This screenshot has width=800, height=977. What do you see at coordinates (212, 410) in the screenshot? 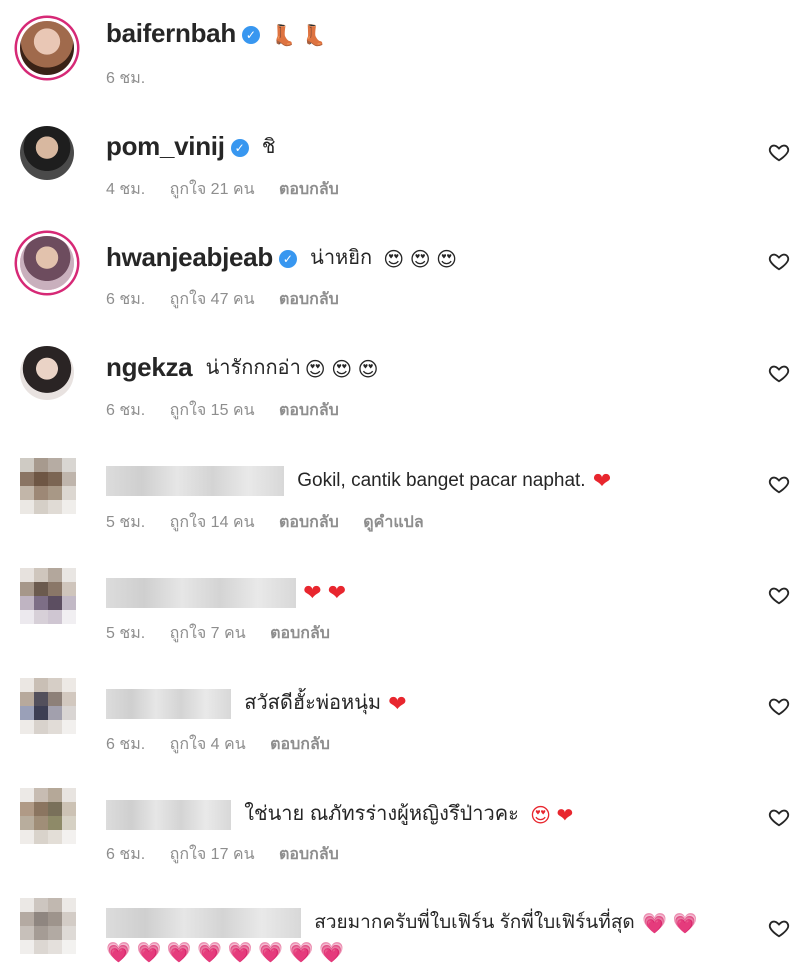
I see `like-count: ถูกใจ 15 คน` at bounding box center [212, 410].